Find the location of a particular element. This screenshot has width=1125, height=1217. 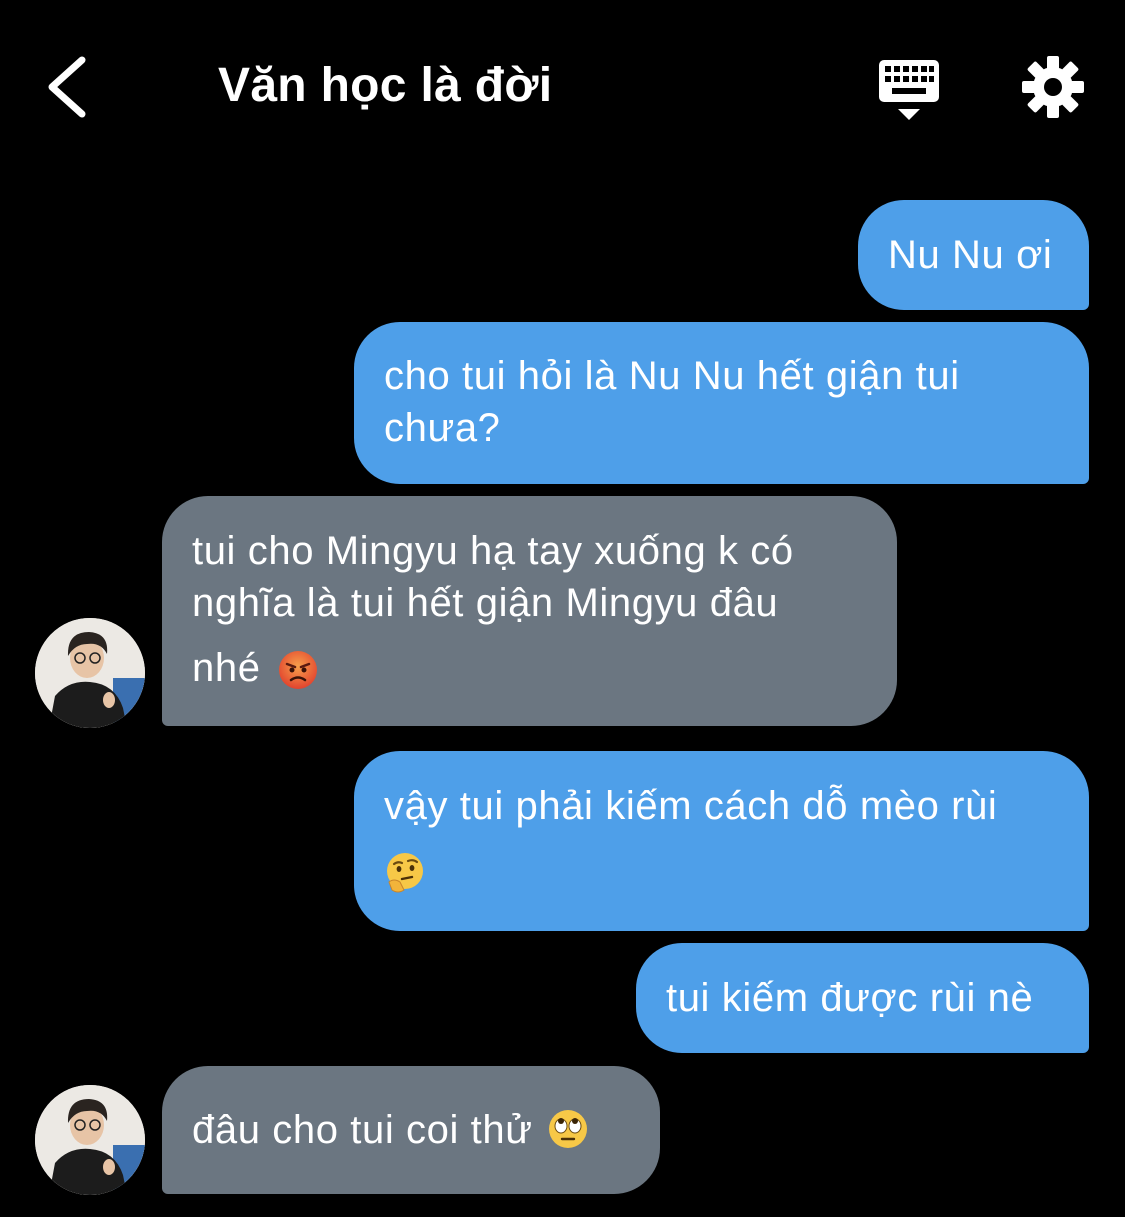

chat-header: Văn học là đời is located at coordinates (562, 87).